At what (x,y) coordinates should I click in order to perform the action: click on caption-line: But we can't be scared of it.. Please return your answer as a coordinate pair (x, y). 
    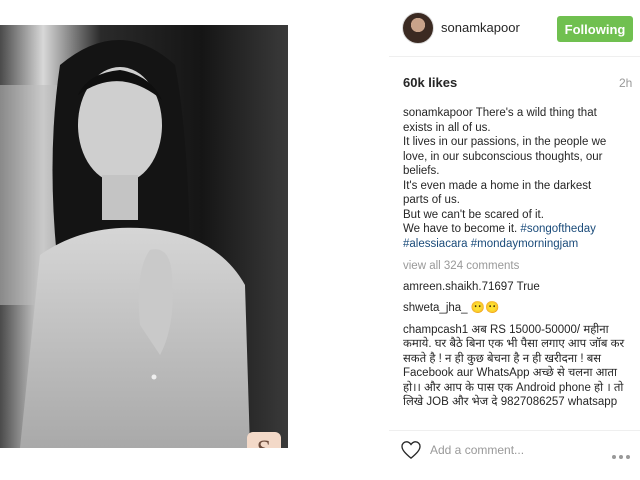
    Looking at the image, I should click on (473, 214).